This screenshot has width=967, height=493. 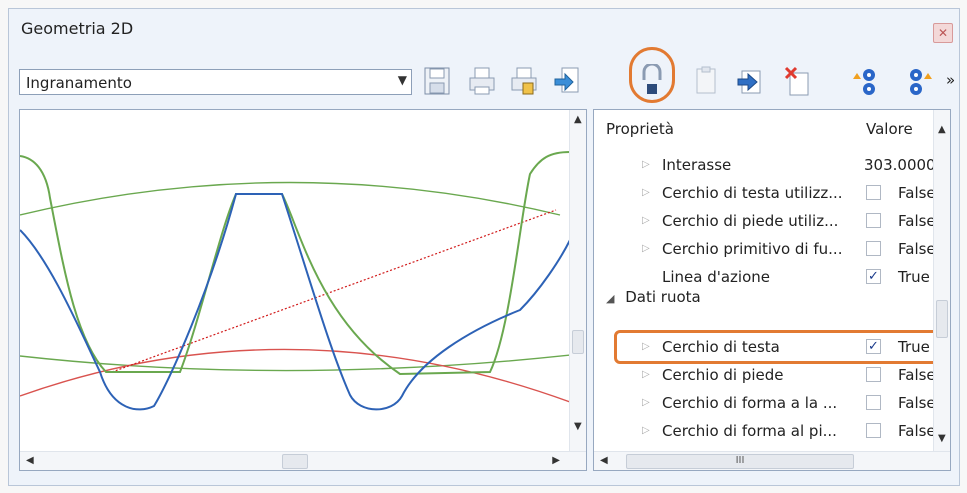 What do you see at coordinates (295, 375) in the screenshot?
I see `red-circle` at bounding box center [295, 375].